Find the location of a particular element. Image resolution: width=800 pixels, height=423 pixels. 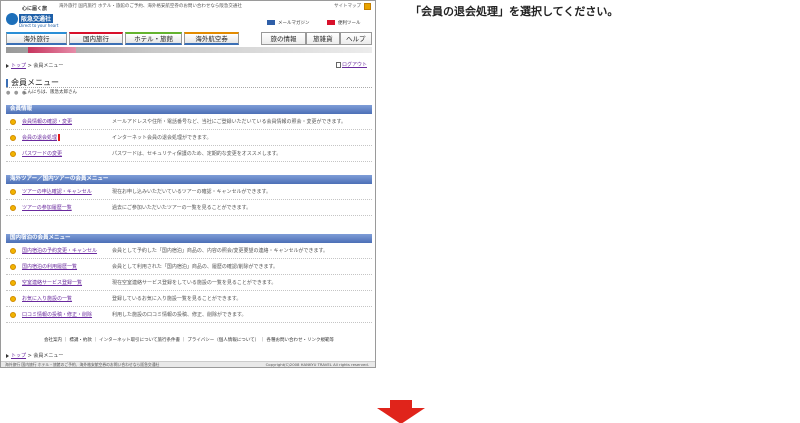

tour-history-link: ツアーの参加履歴一覧 is located at coordinates (67, 207).